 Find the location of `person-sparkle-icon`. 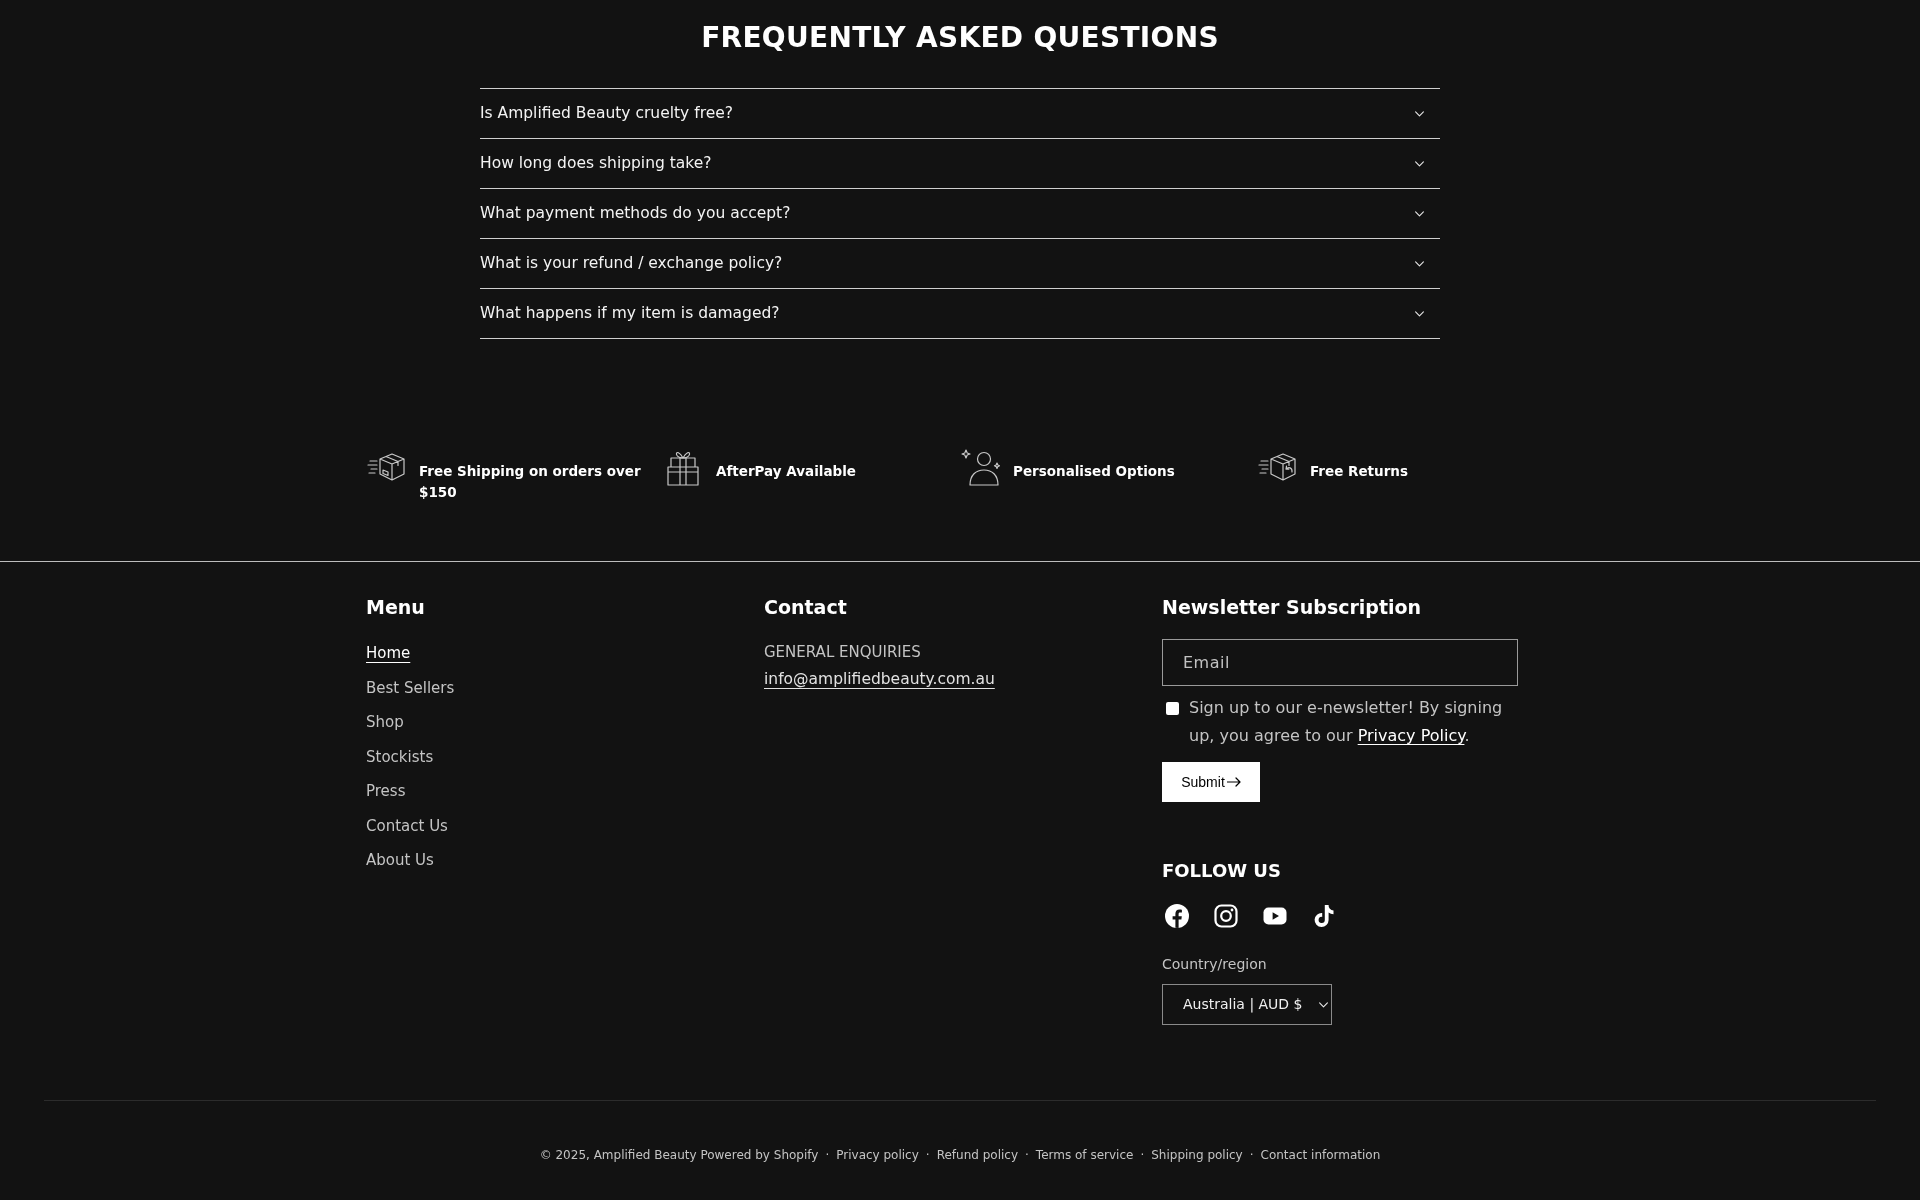

person-sparkle-icon is located at coordinates (980, 467).